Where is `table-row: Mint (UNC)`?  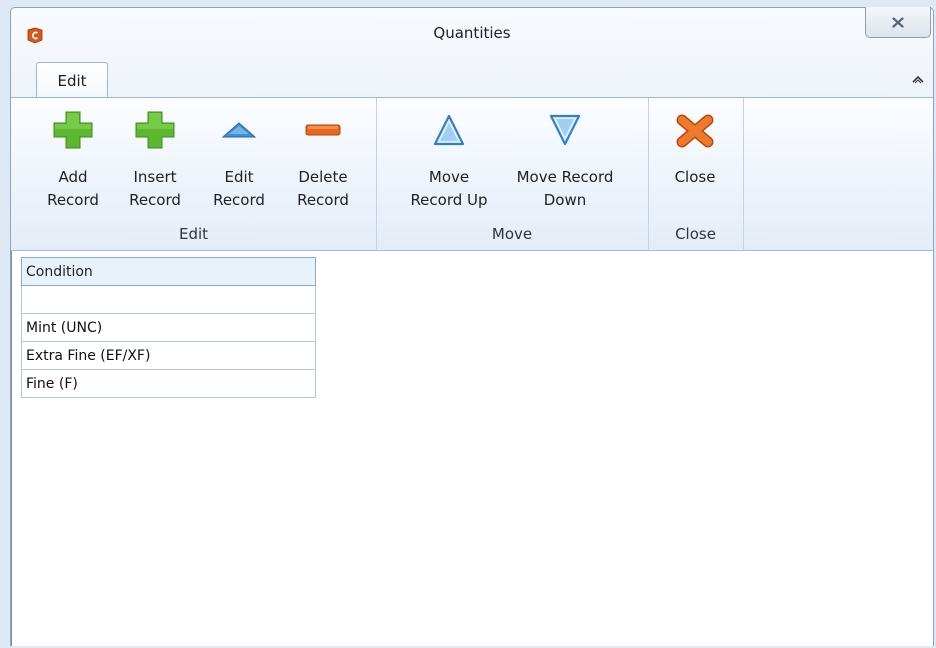
table-row: Mint (UNC) is located at coordinates (168, 327).